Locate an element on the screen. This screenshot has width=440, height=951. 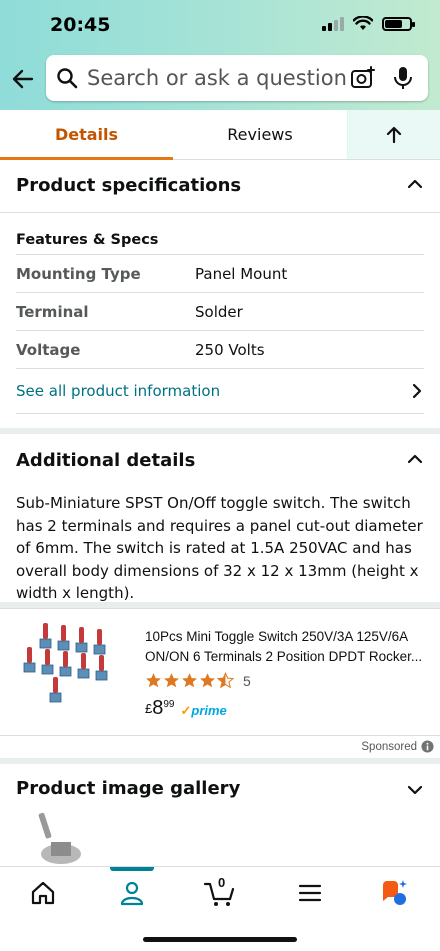
wifi-icon is located at coordinates (363, 23).